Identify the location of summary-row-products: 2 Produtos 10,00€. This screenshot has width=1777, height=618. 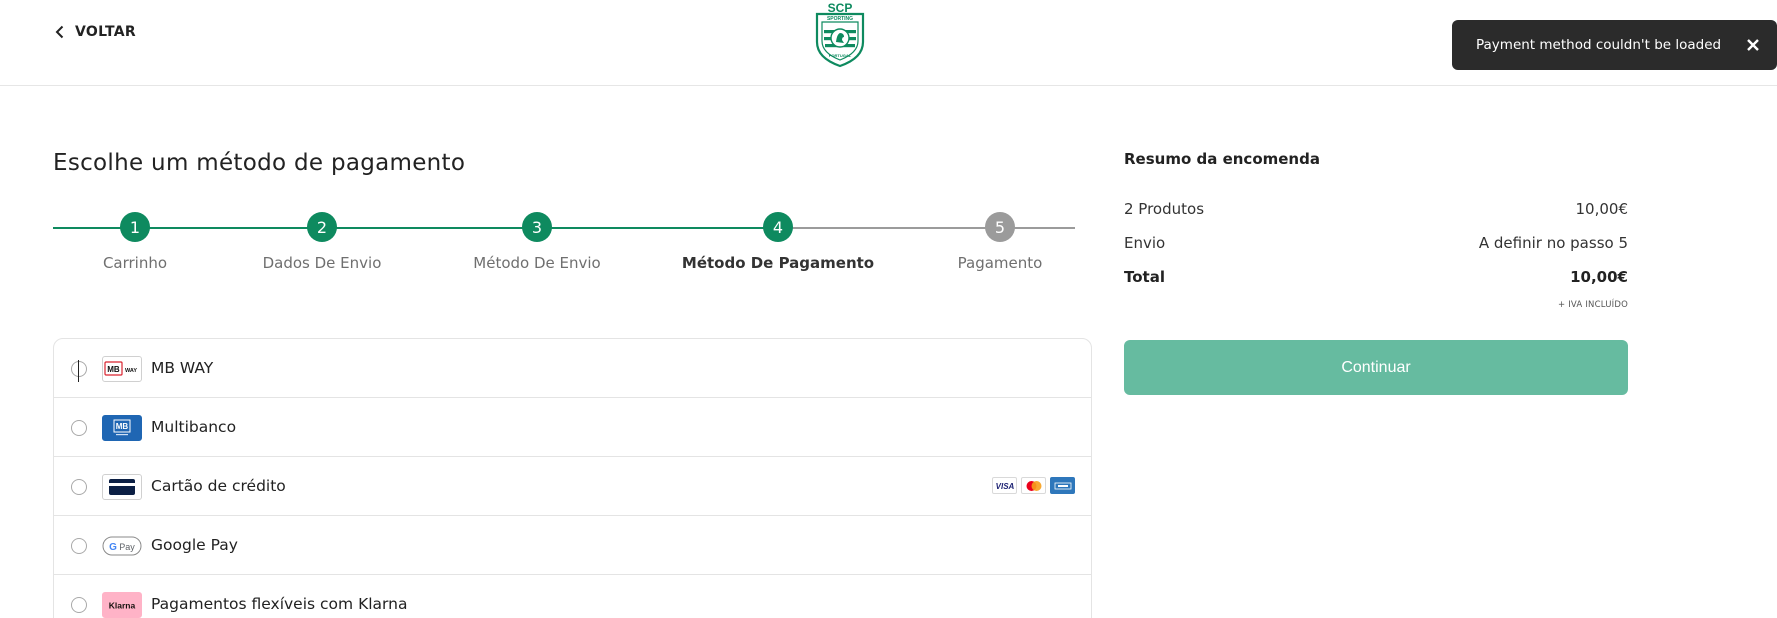
(1376, 209).